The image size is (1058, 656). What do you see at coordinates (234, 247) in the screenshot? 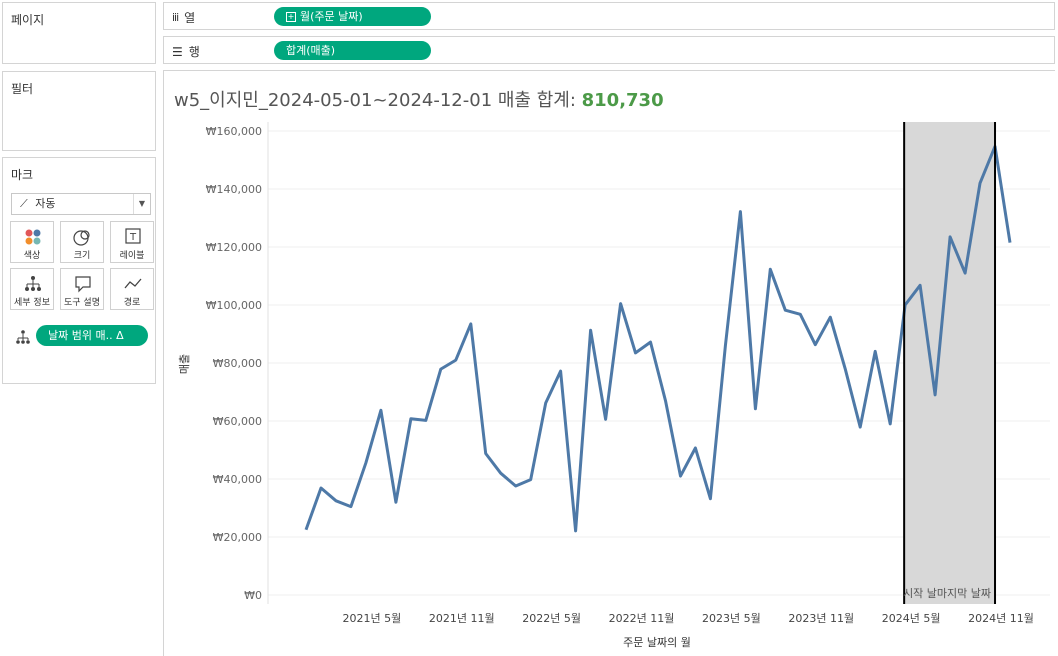
I see `y-tick-label: ₩120,000` at bounding box center [234, 247].